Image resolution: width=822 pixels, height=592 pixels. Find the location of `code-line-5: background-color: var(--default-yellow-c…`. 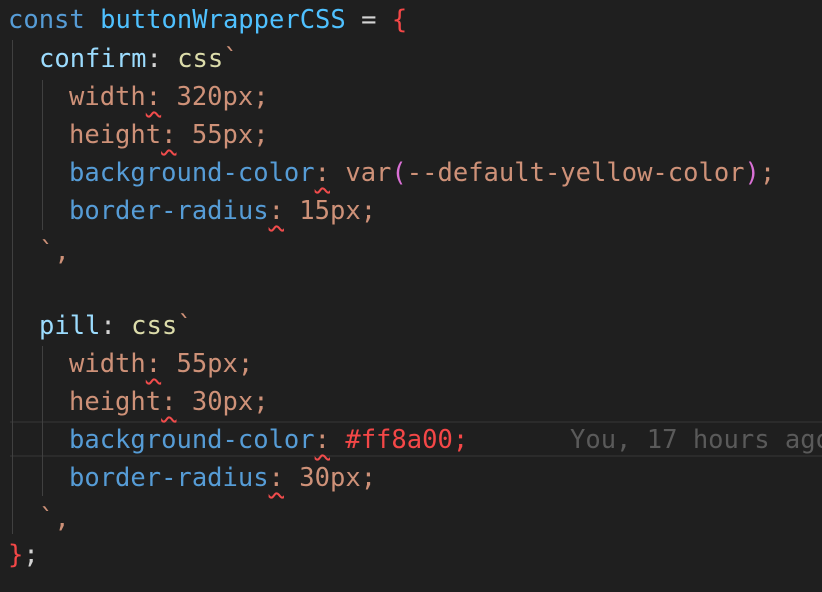

code-line-5: background-color: var(--default-yellow-c… is located at coordinates (422, 173).